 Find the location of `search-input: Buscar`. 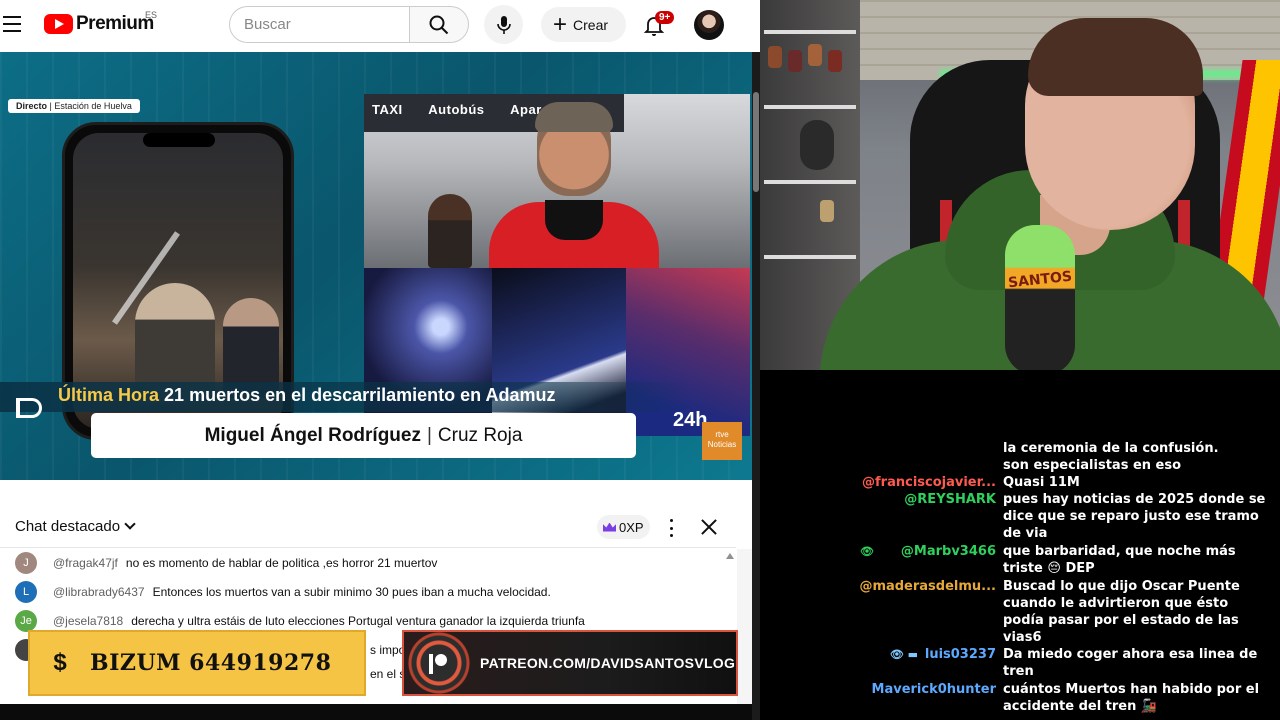

search-input: Buscar is located at coordinates (319, 24).